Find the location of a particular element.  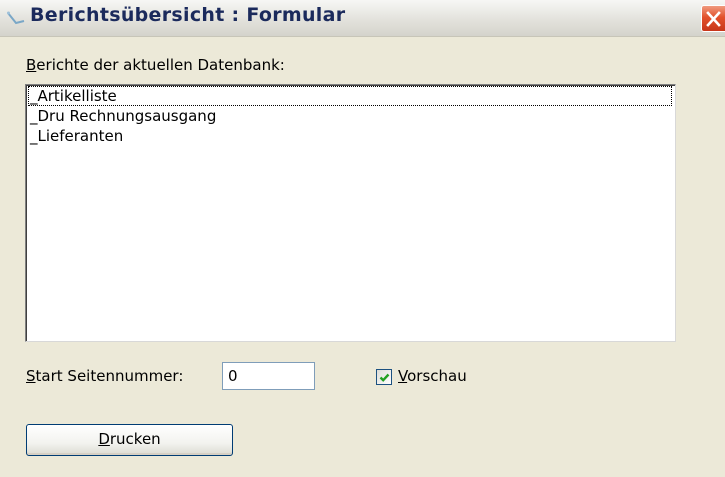

print-button: Drucken is located at coordinates (129, 440).